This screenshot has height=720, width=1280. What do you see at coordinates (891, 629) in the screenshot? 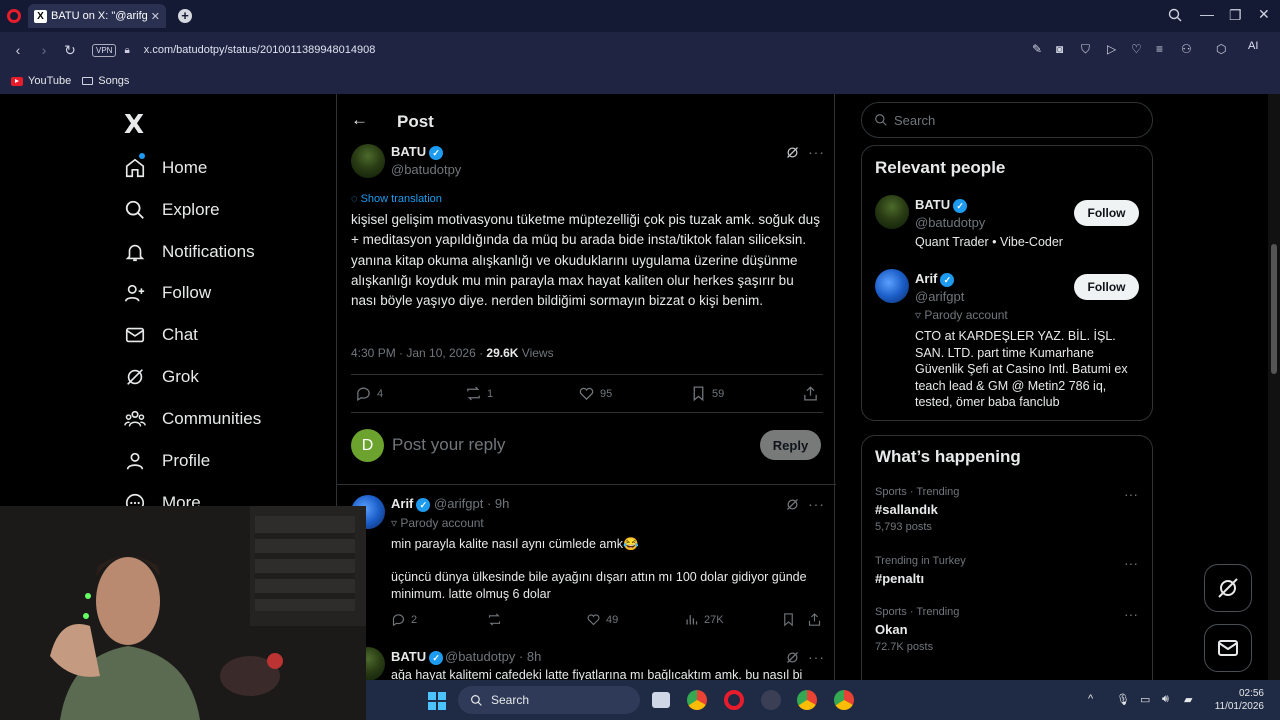
I see `trend-name: Okan` at bounding box center [891, 629].